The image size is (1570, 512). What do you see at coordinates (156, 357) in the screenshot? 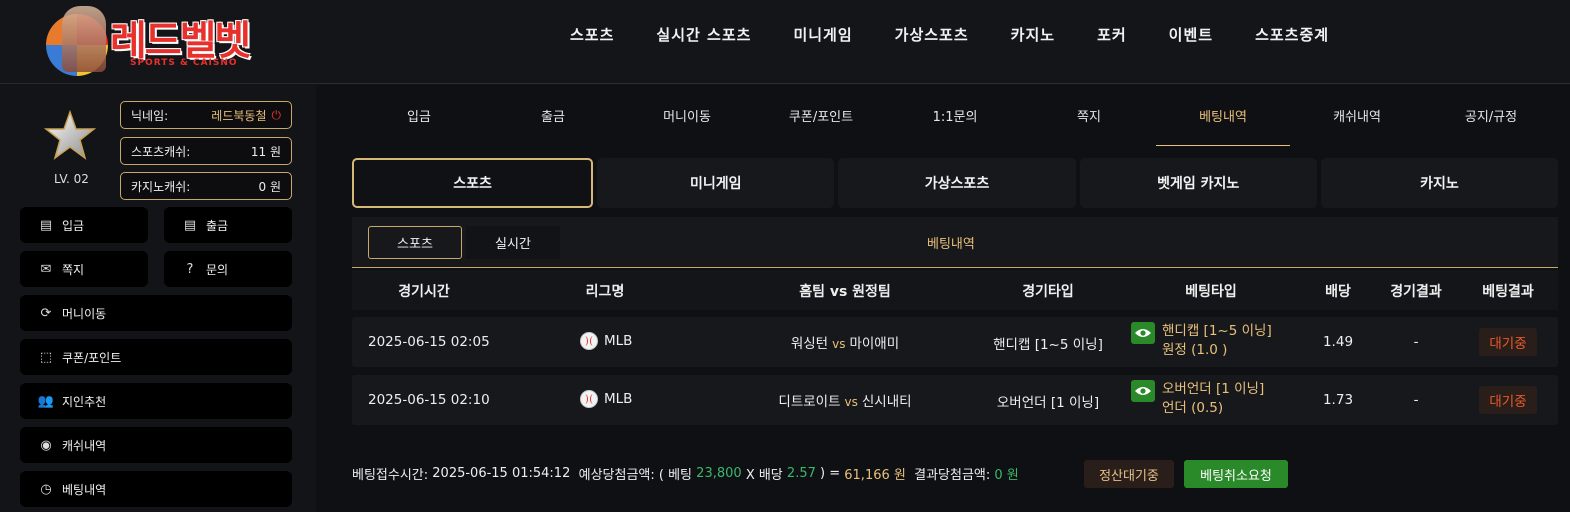
I see `sidebar-coupon-button: ⬚ 쿠폰/포인트` at bounding box center [156, 357].